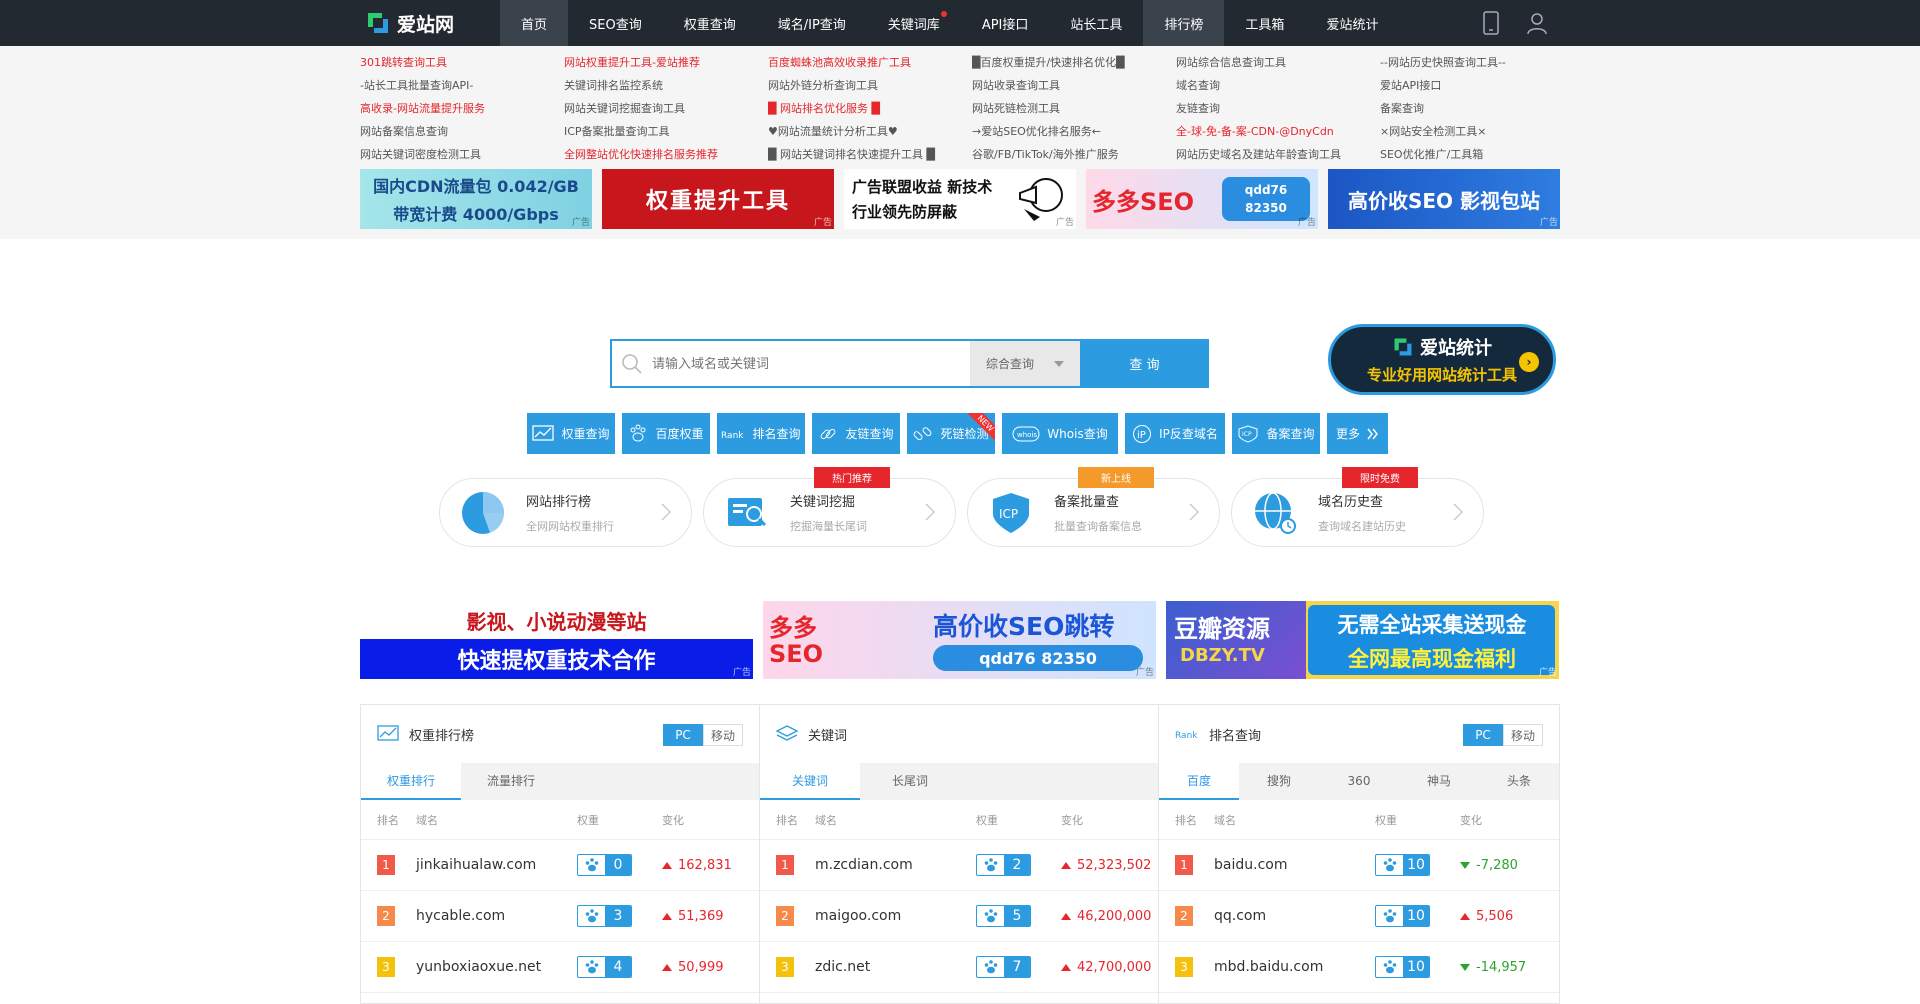  Describe the element at coordinates (1074, 131) in the screenshot. I see `quick-link: →爱站SEO优化排名服务←` at that location.